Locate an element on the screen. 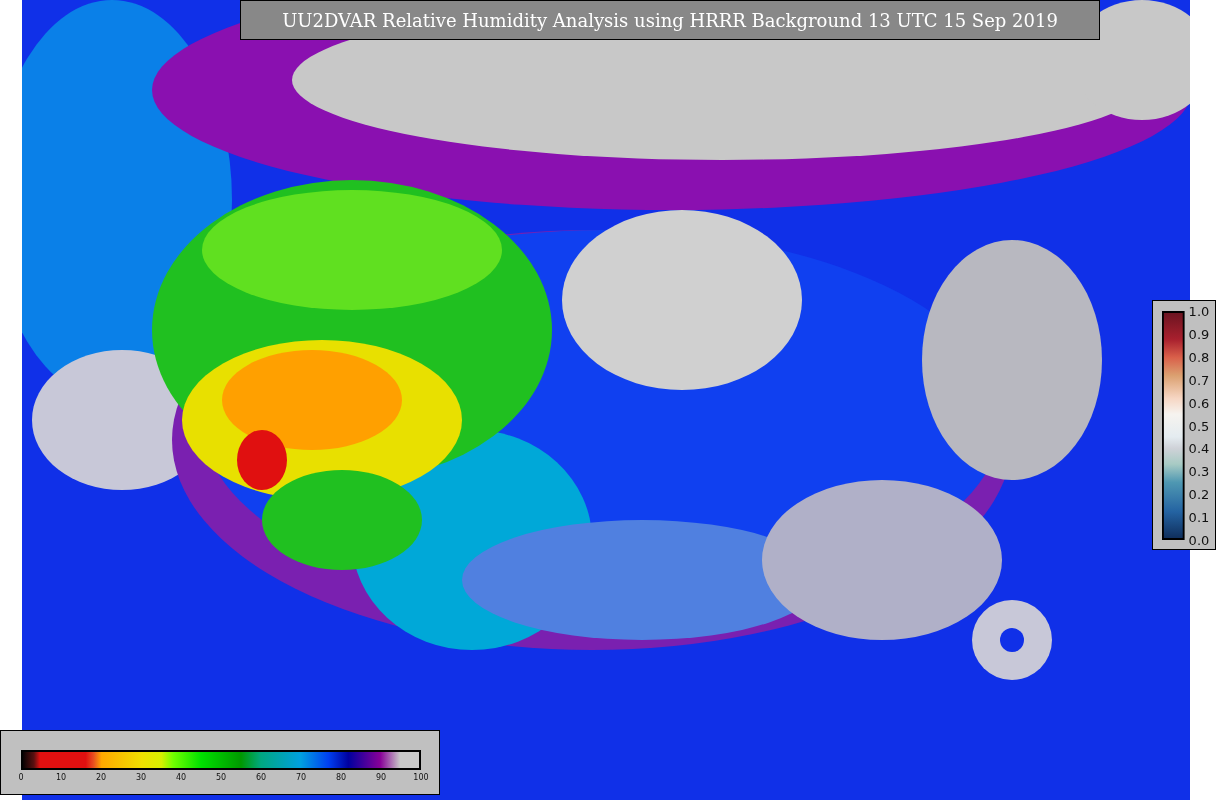 The width and height of the screenshot is (1216, 800). colorbar-tick-label: 0.2 is located at coordinates (1199, 494).